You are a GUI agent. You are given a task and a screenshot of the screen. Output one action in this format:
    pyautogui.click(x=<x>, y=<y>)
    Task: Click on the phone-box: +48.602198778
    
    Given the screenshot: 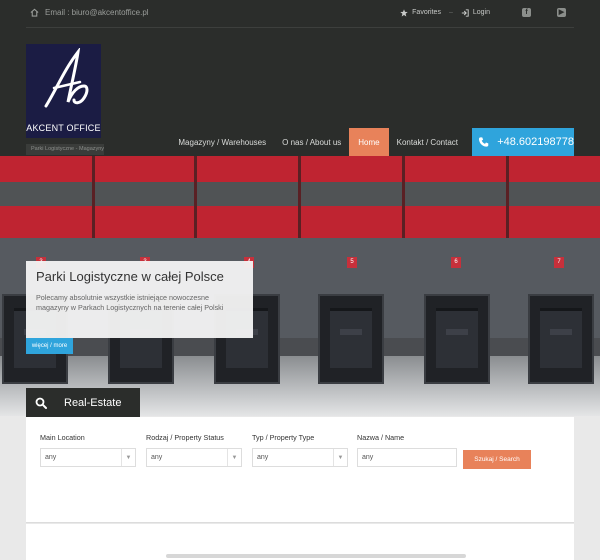 What is the action you would take?
    pyautogui.click(x=523, y=142)
    